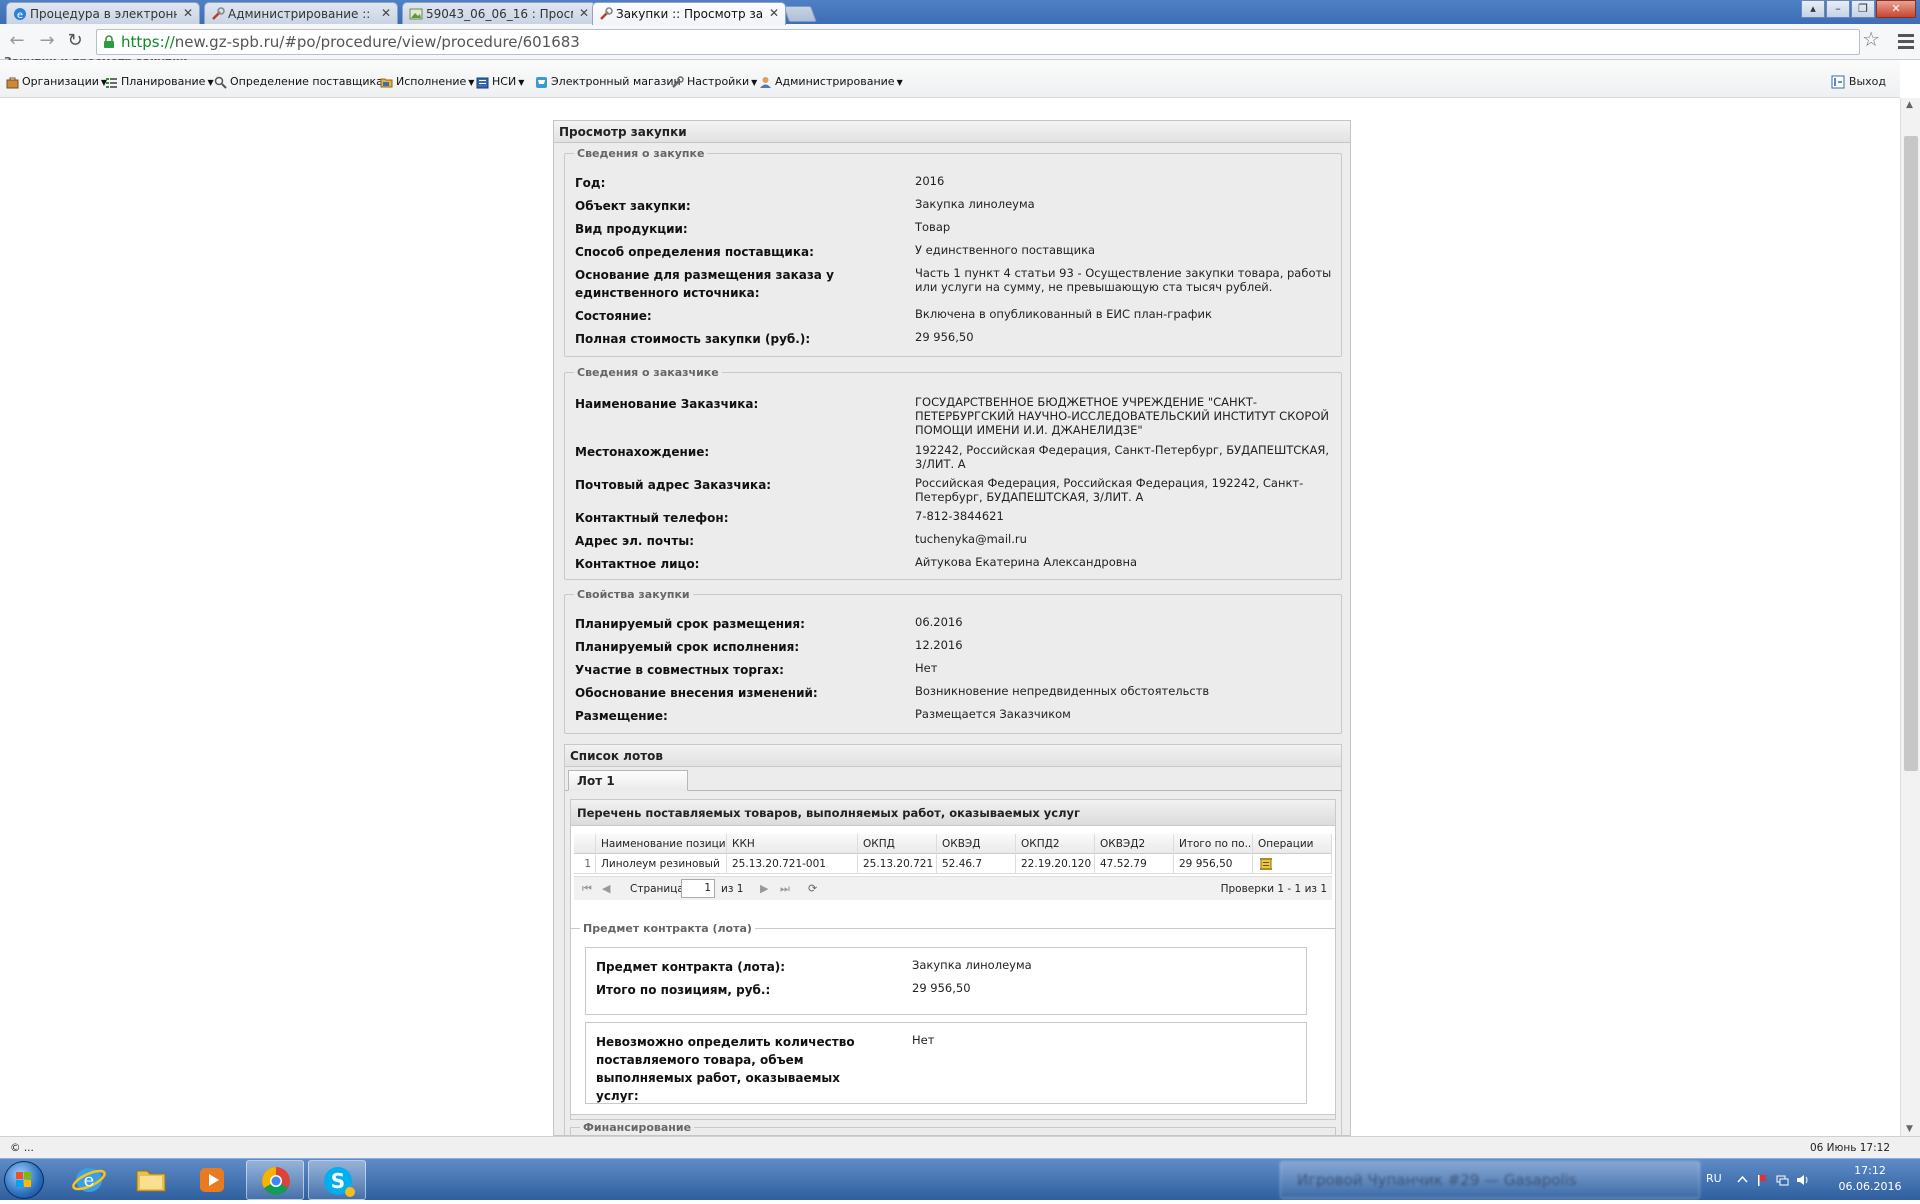 The image size is (1920, 1204). What do you see at coordinates (1292, 844) in the screenshot?
I see `column-header: Операции` at bounding box center [1292, 844].